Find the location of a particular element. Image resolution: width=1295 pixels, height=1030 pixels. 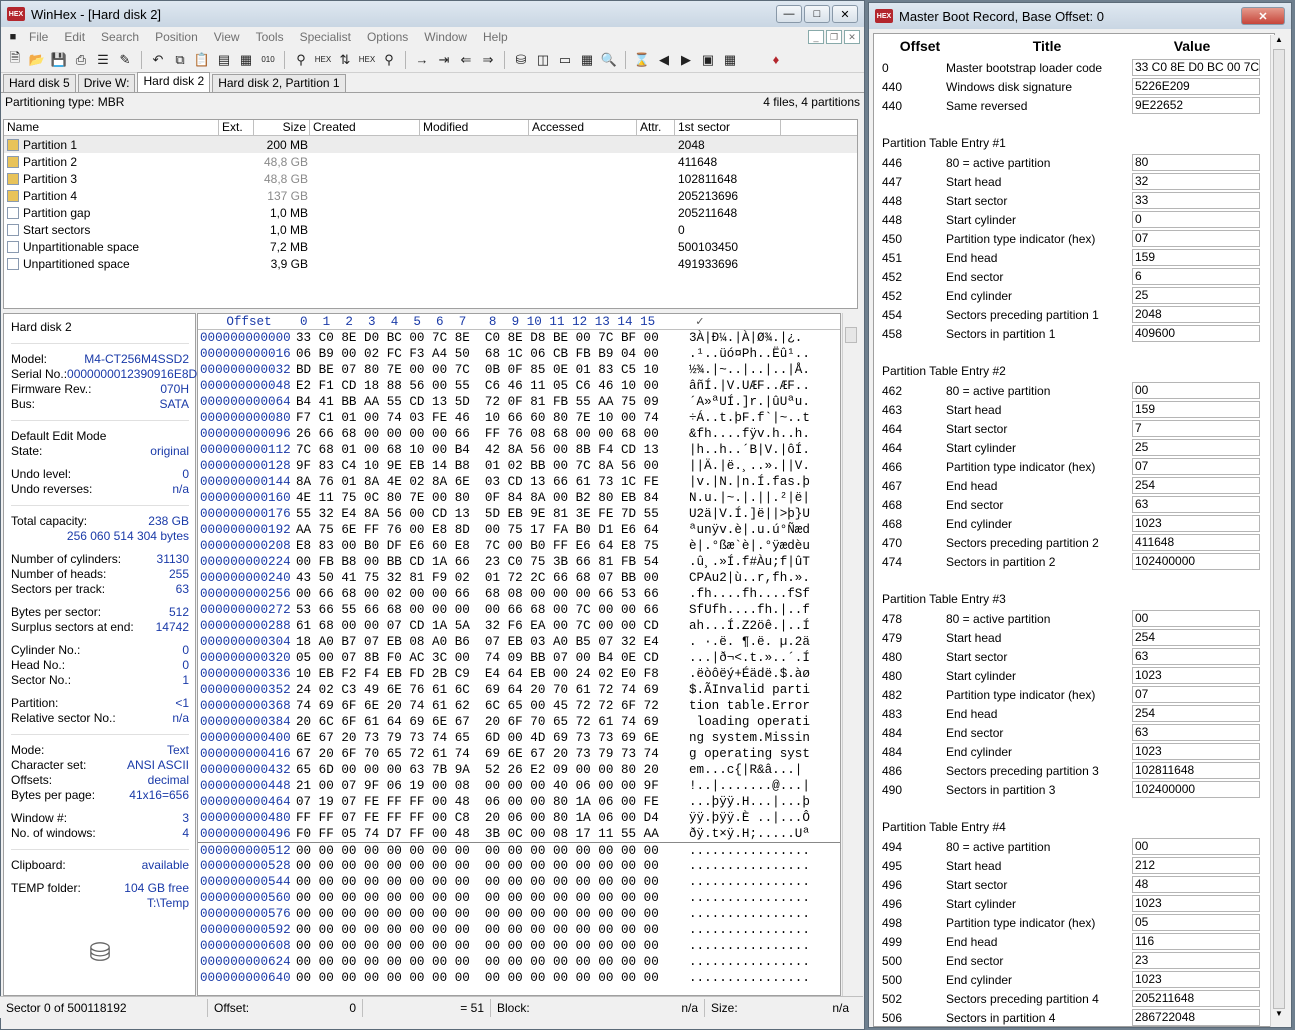

mbr-value-field: 254 is located at coordinates (1196, 485).